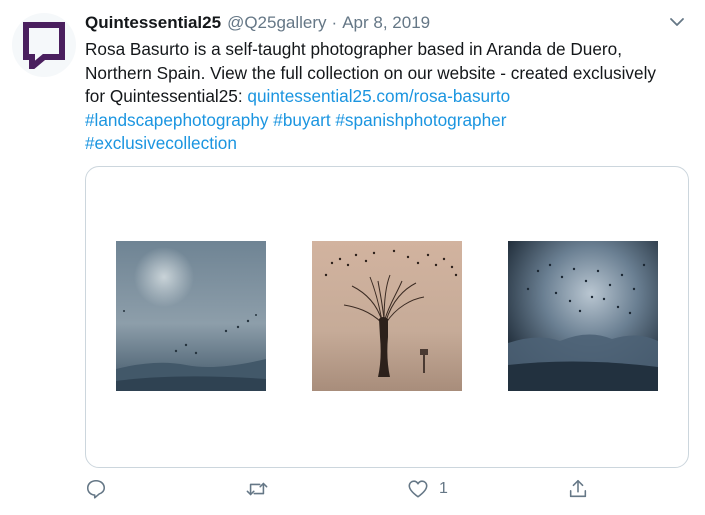 Image resolution: width=705 pixels, height=515 pixels. I want to click on share-icon, so click(578, 488).